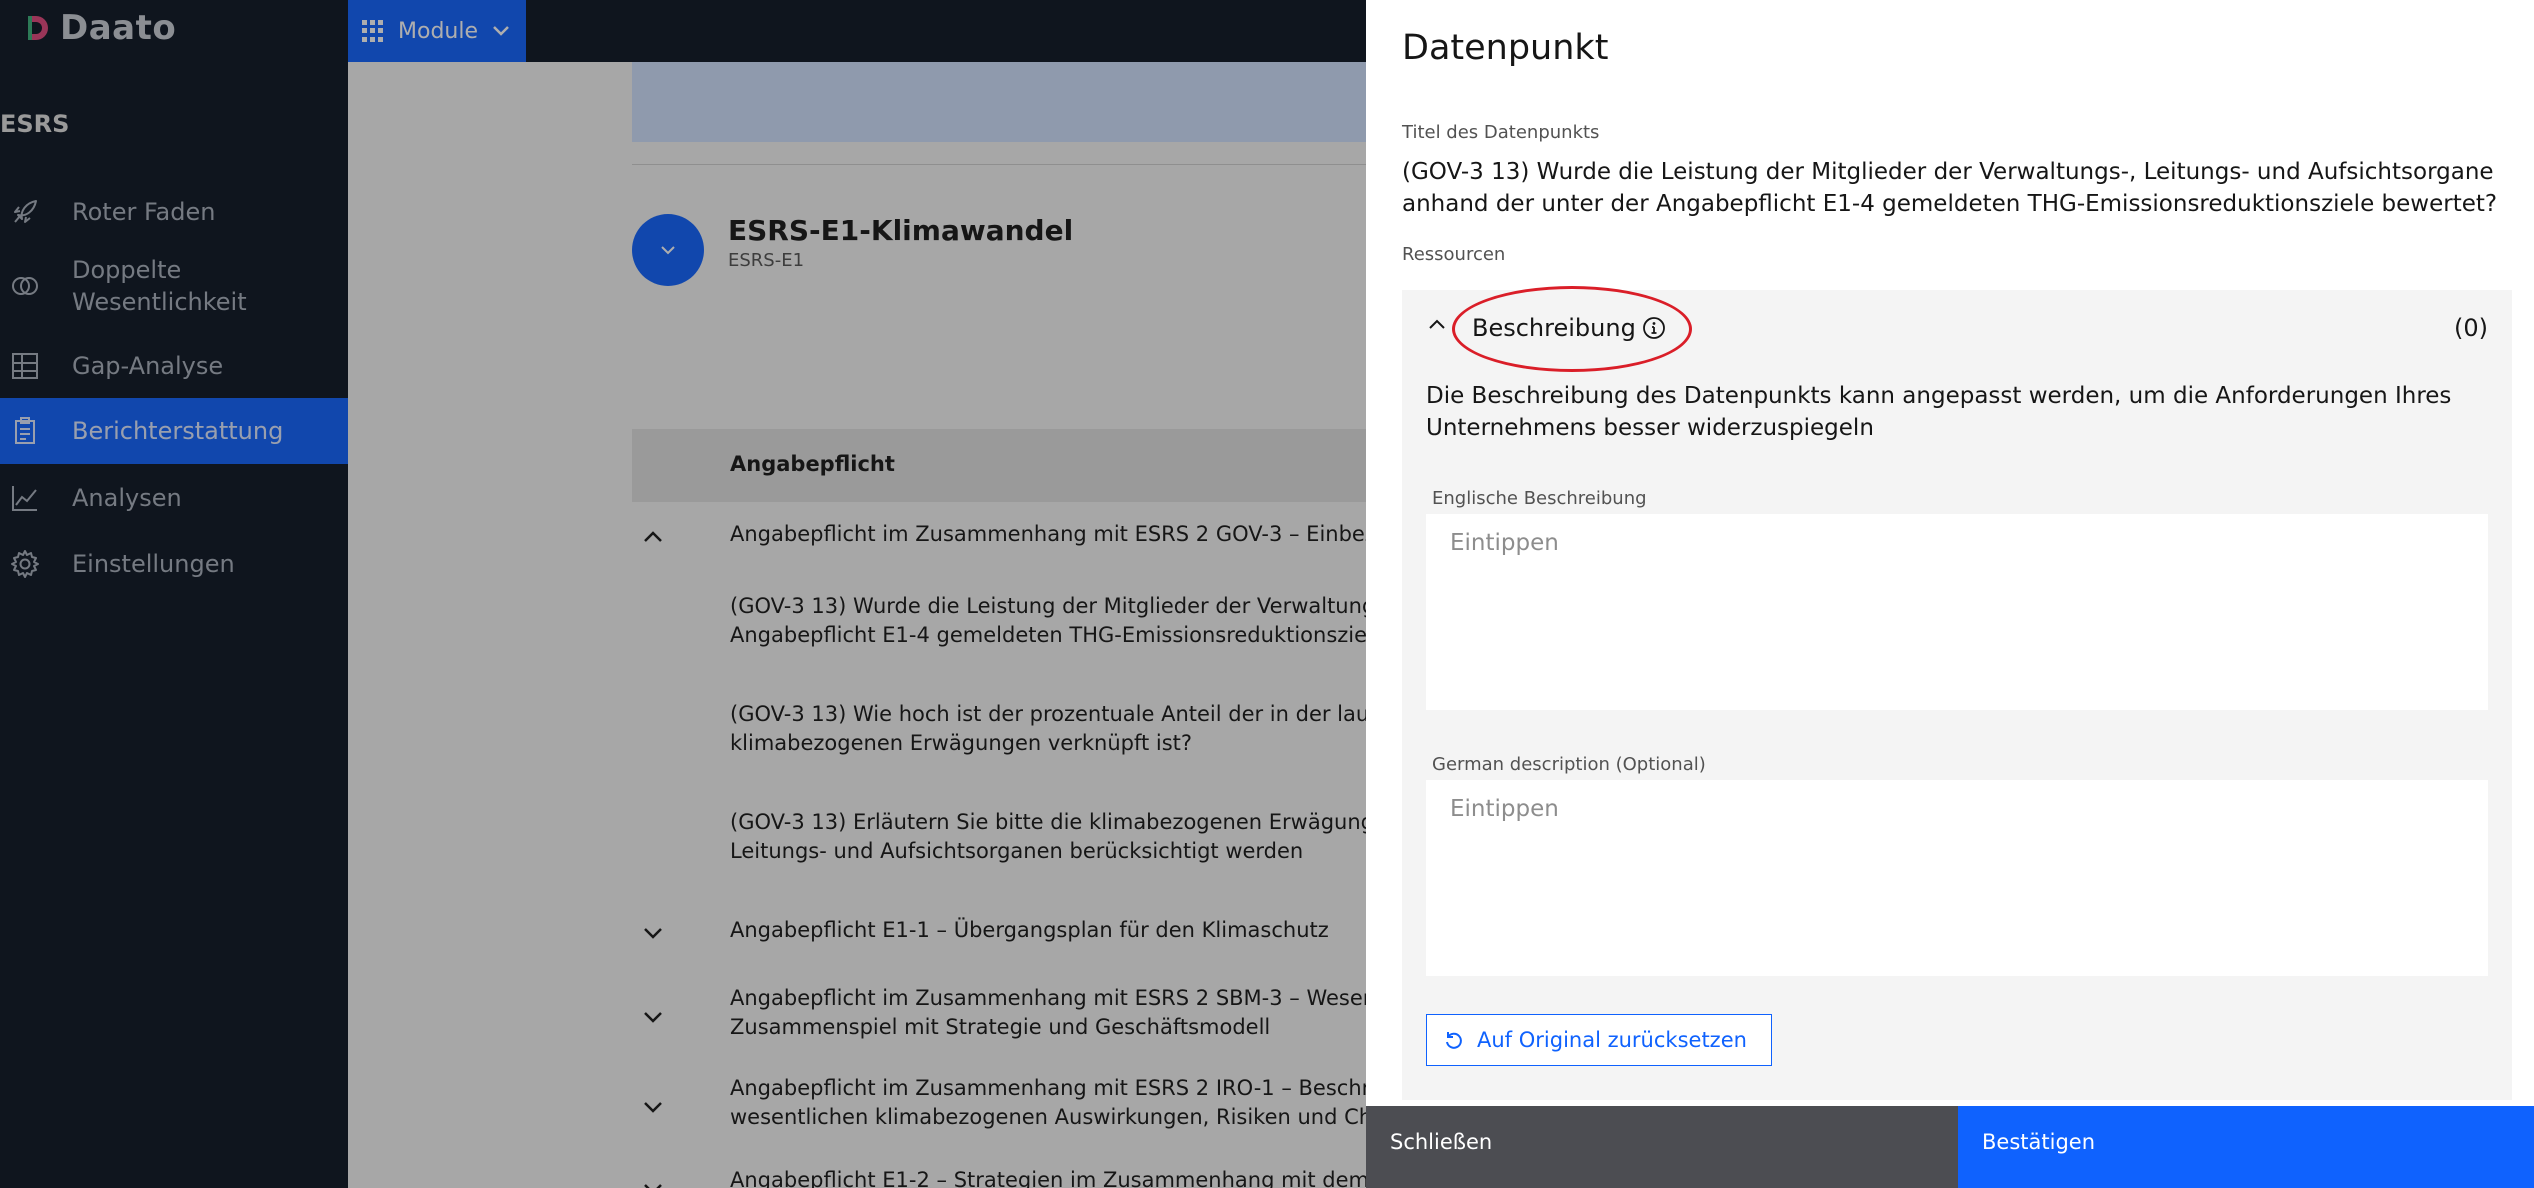 This screenshot has width=2534, height=1188. I want to click on panel-title: Datenpunkt, so click(1505, 48).